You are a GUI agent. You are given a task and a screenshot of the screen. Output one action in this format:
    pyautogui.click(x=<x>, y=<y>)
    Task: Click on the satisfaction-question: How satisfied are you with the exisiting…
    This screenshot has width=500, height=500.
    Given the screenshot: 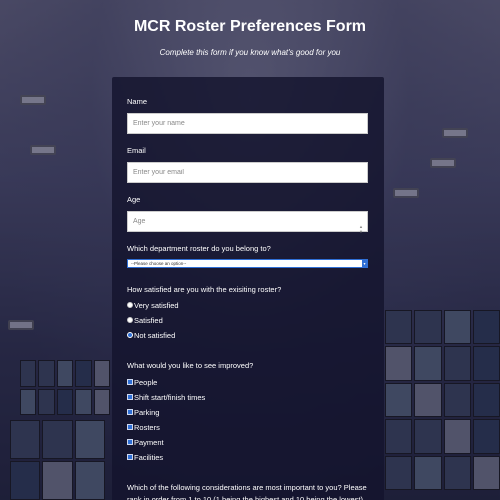 What is the action you would take?
    pyautogui.click(x=204, y=289)
    